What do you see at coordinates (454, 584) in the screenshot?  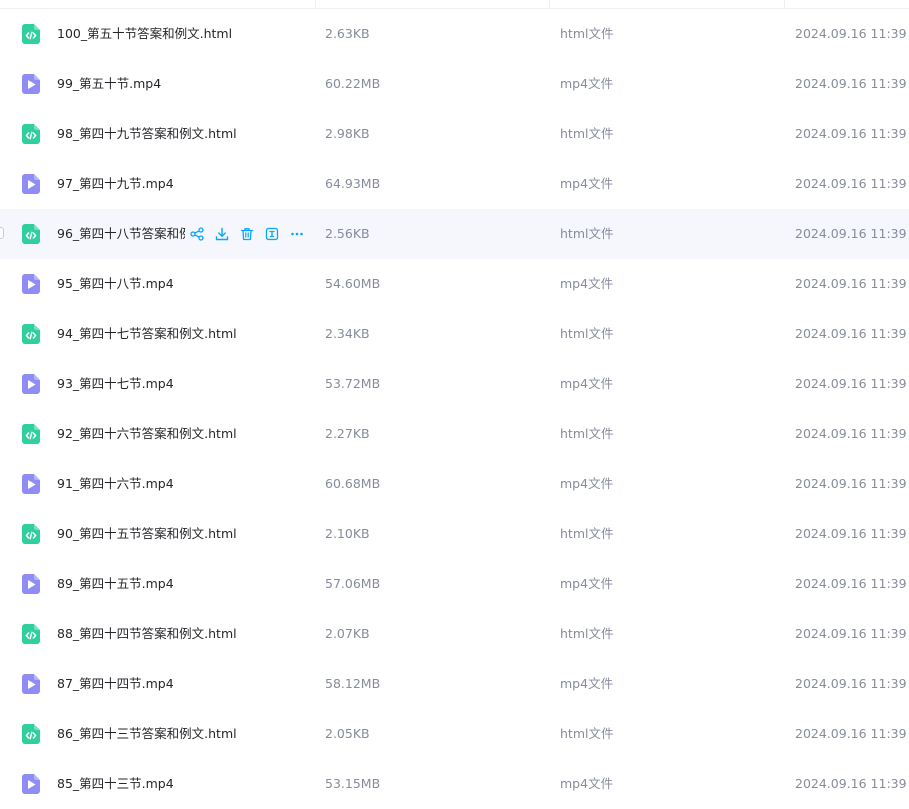 I see `file-row: 89_第四十五节.mp4 57.06MB mp4文件 2024.09.16 11:39` at bounding box center [454, 584].